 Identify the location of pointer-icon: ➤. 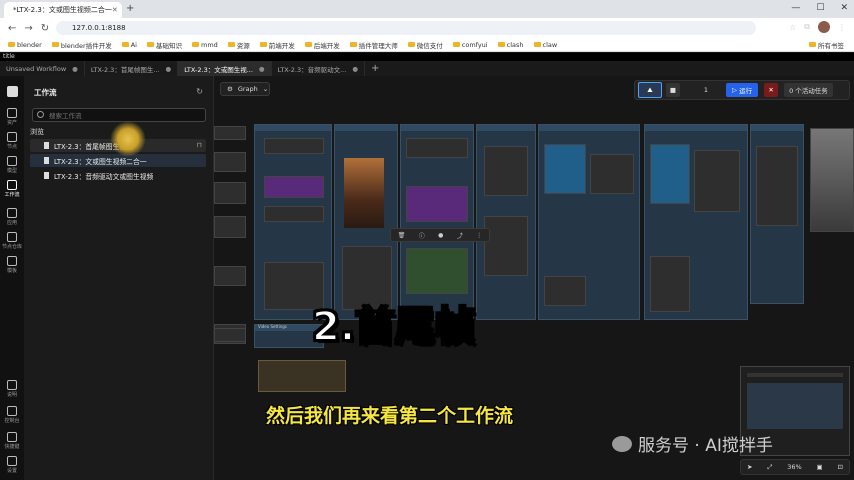
(749, 467).